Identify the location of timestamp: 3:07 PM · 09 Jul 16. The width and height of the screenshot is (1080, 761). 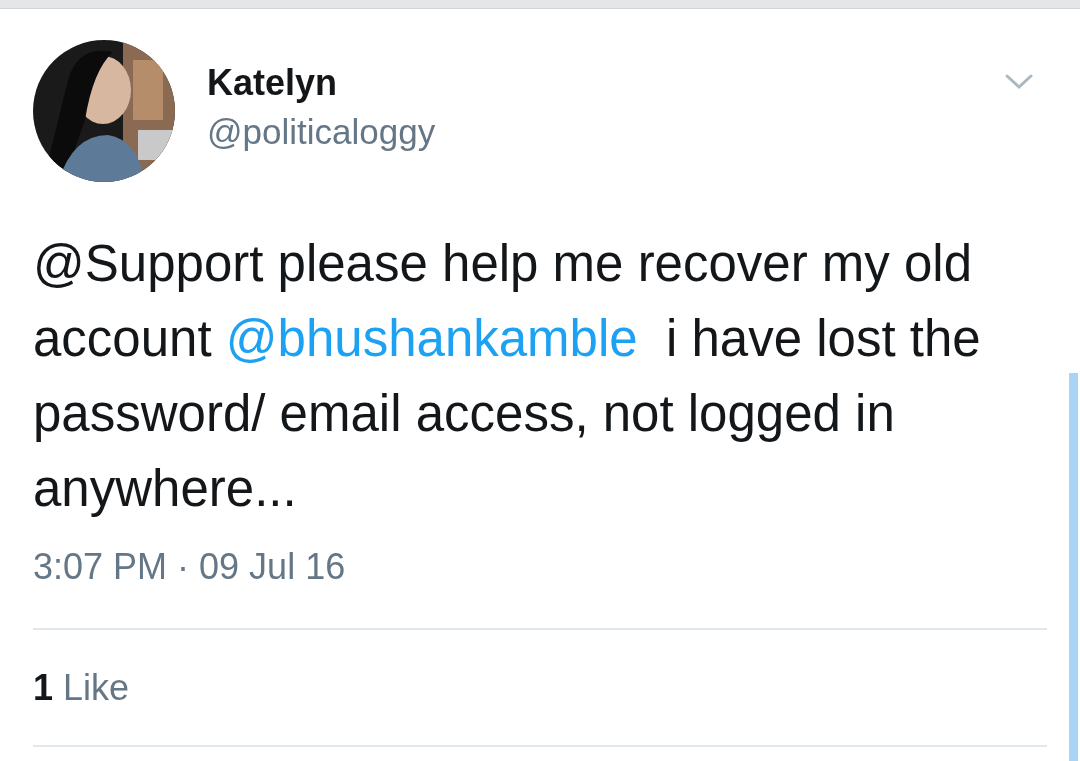
(190, 567).